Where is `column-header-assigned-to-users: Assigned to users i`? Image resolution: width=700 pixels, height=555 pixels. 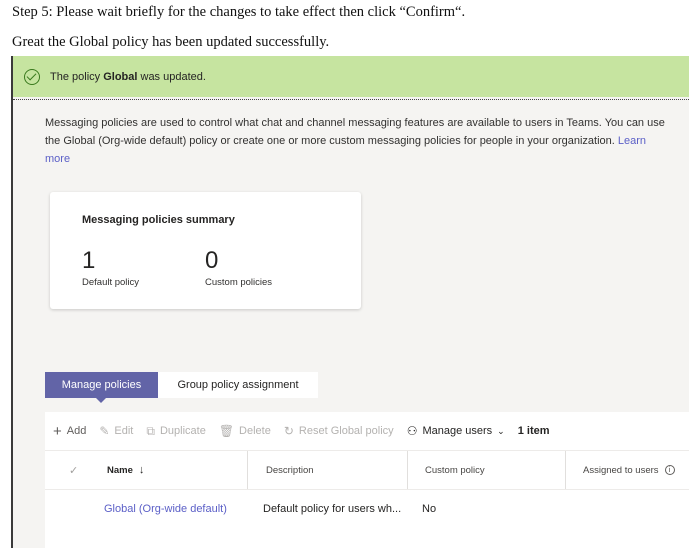
column-header-assigned-to-users: Assigned to users i is located at coordinates (629, 470).